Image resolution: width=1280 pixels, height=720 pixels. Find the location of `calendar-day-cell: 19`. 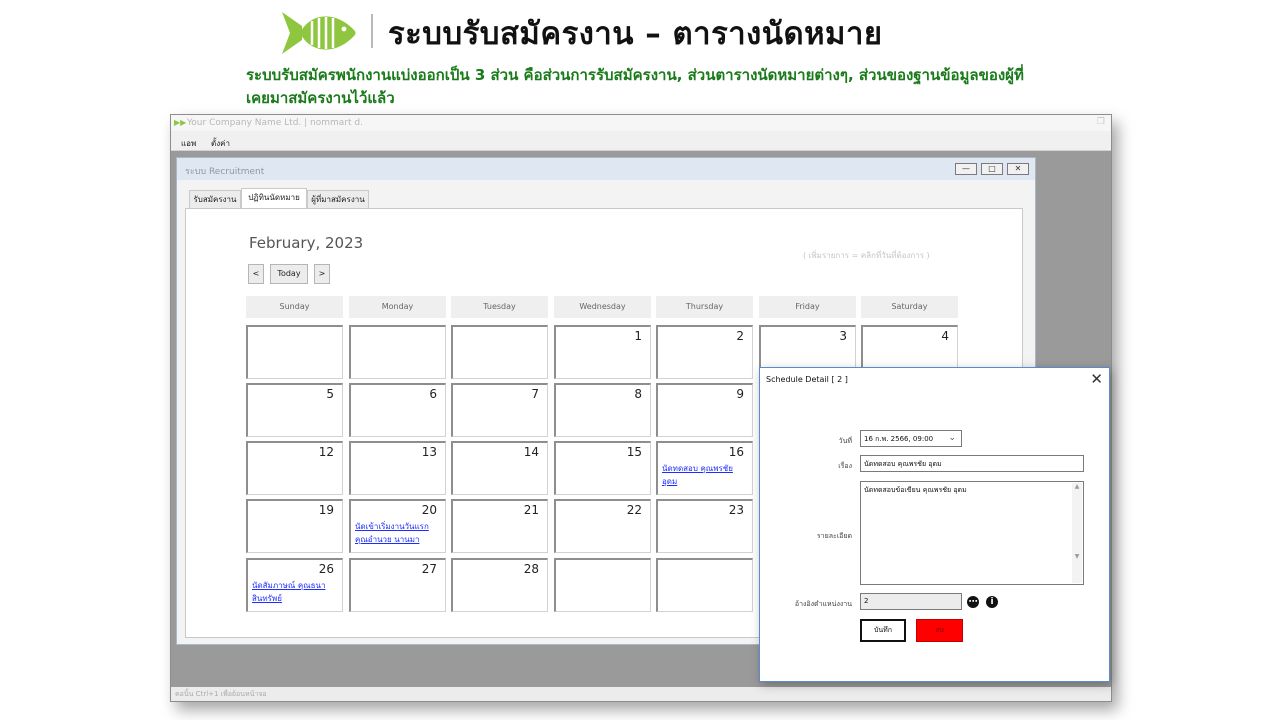

calendar-day-cell: 19 is located at coordinates (294, 526).